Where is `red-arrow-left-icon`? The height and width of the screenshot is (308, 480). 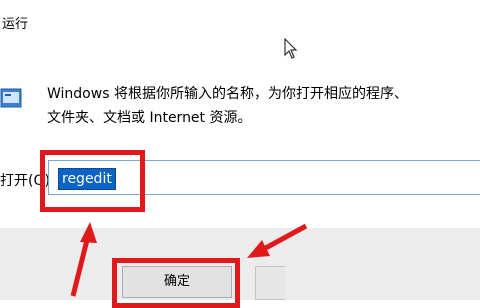
red-arrow-left-icon is located at coordinates (277, 240).